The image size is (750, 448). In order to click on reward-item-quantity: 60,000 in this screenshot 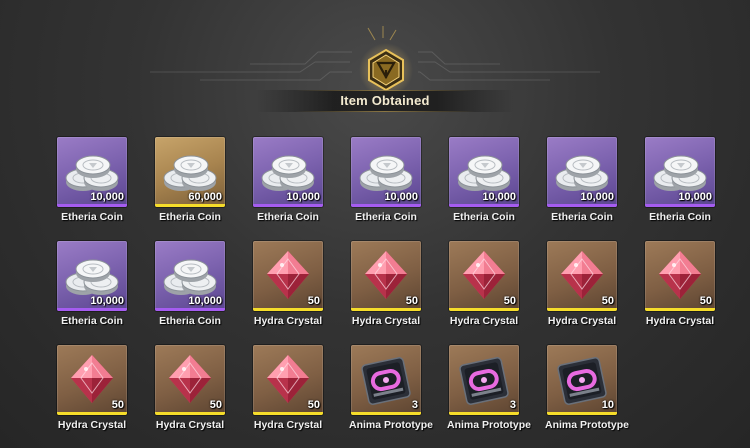, I will do `click(205, 197)`.